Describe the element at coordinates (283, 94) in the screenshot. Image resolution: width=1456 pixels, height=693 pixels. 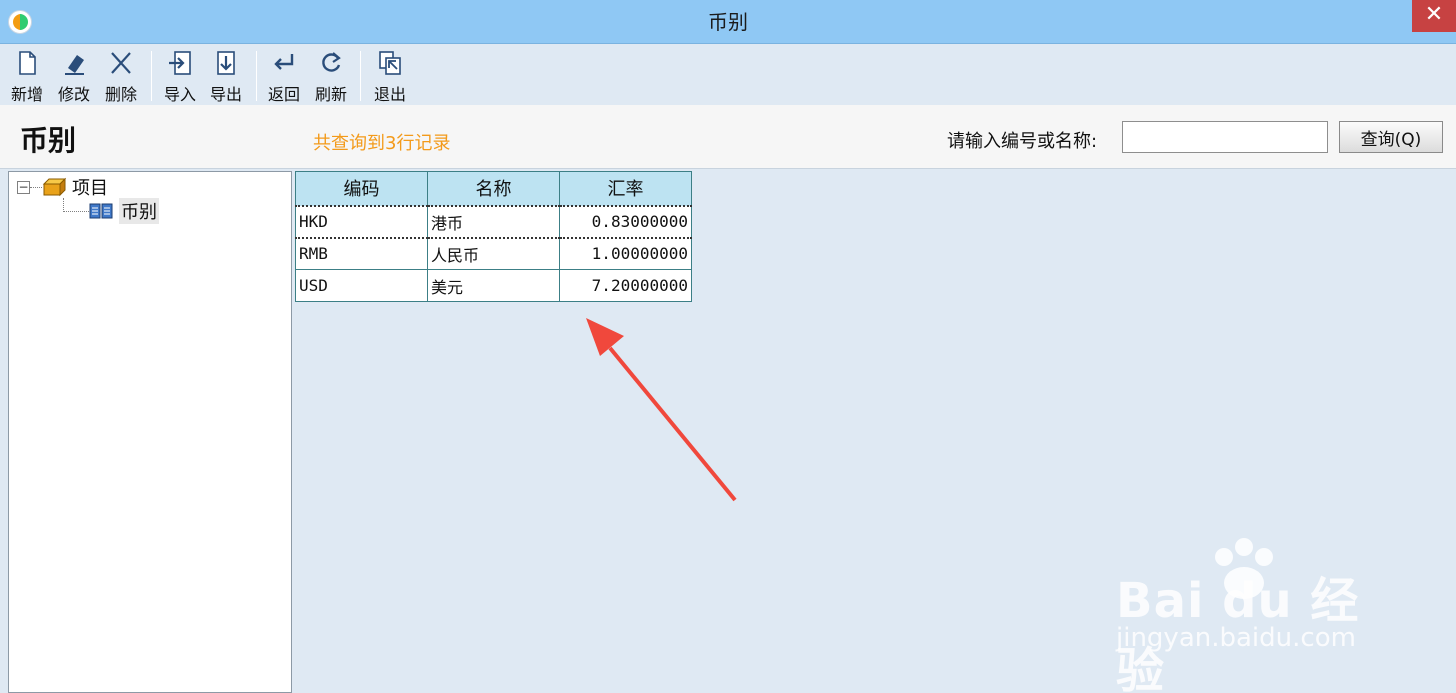
I see `return-button-label: 返回` at that location.